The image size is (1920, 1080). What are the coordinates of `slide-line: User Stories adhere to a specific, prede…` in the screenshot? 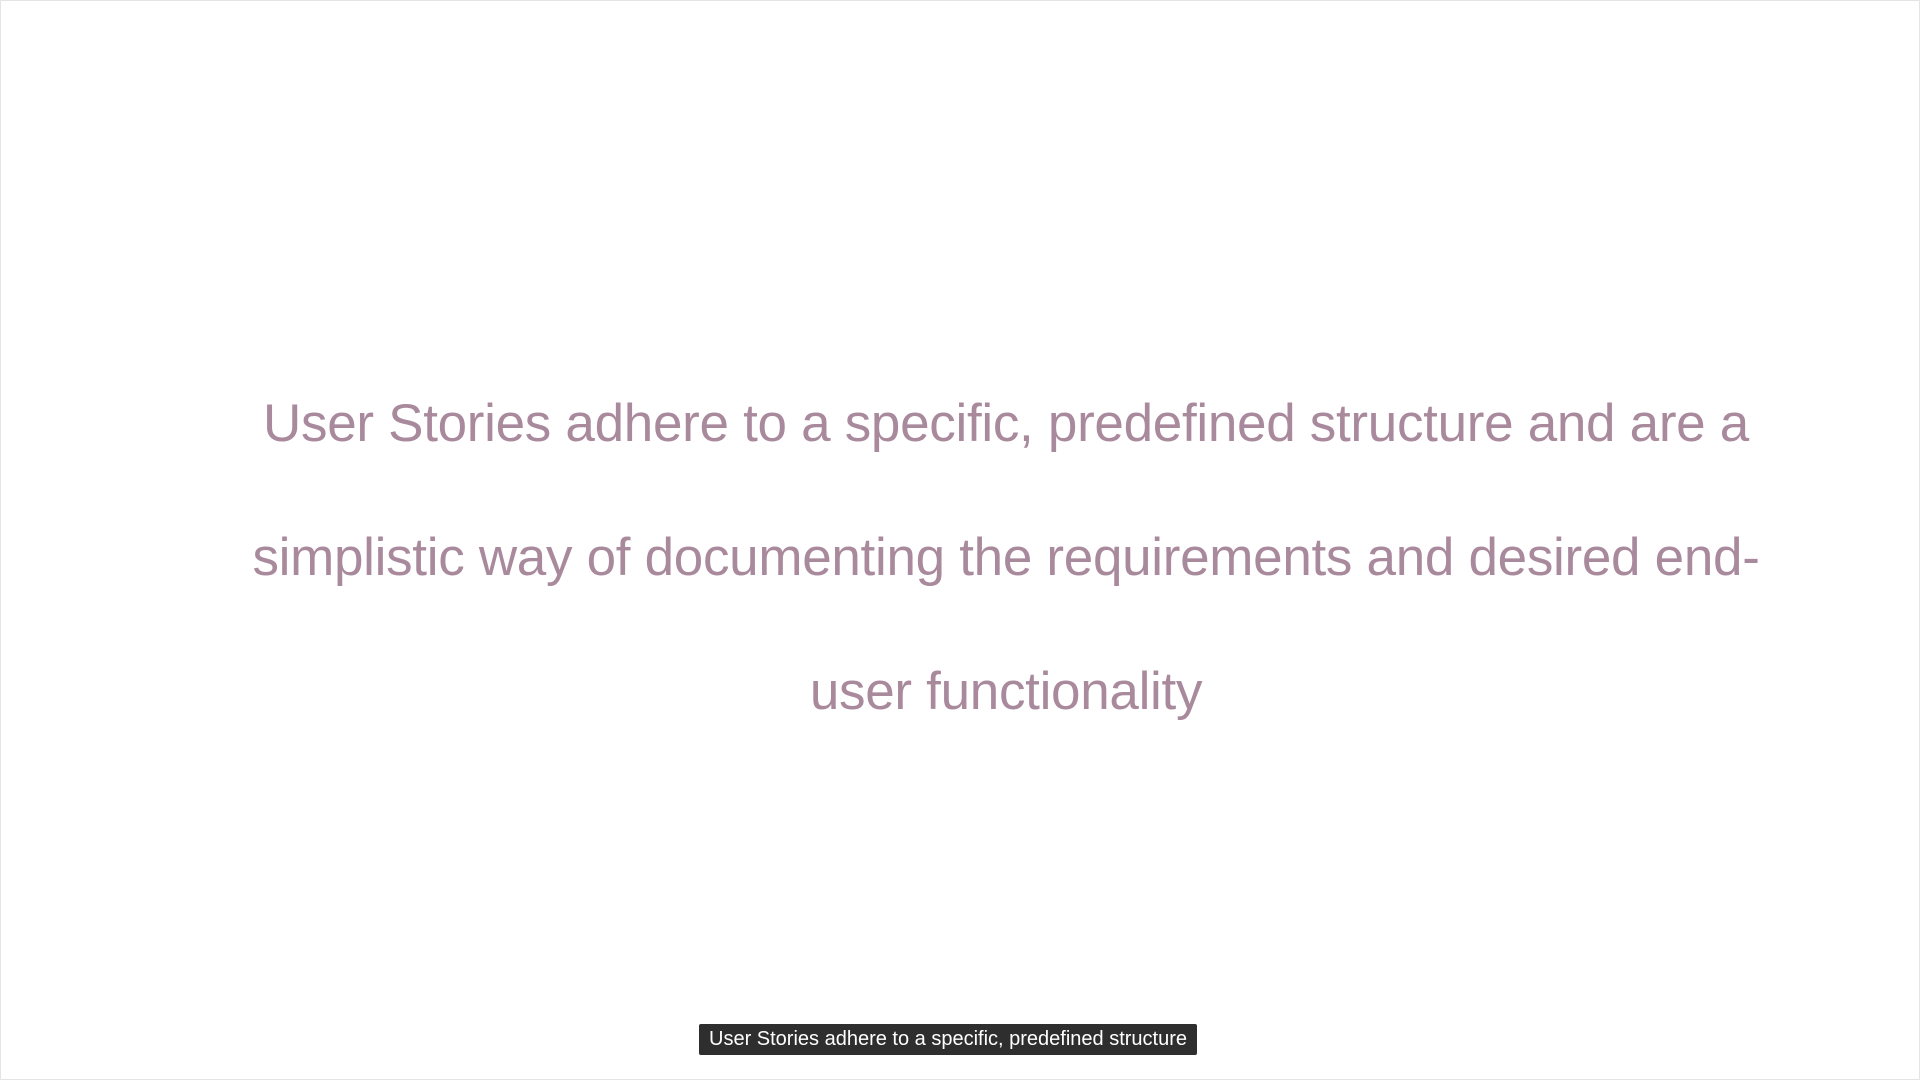 It's located at (1006, 423).